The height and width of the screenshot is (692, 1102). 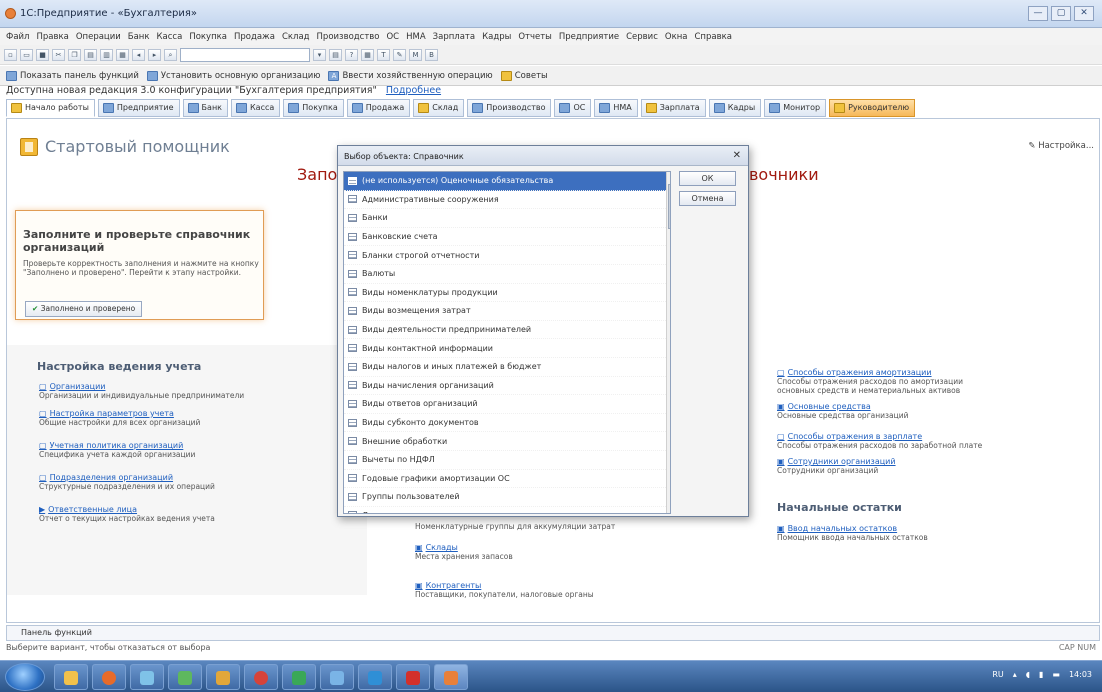 What do you see at coordinates (451, 677) in the screenshot?
I see `taskbar-1c` at bounding box center [451, 677].